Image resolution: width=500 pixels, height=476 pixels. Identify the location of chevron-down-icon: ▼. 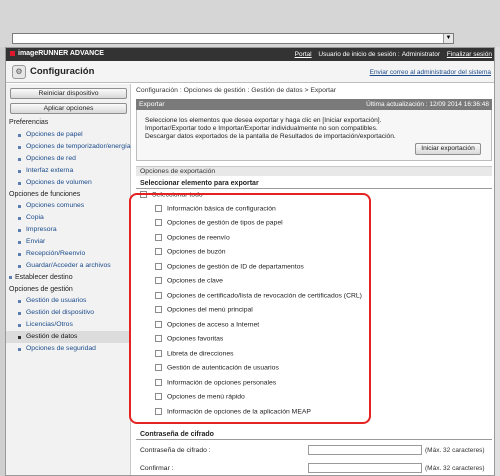
(448, 38).